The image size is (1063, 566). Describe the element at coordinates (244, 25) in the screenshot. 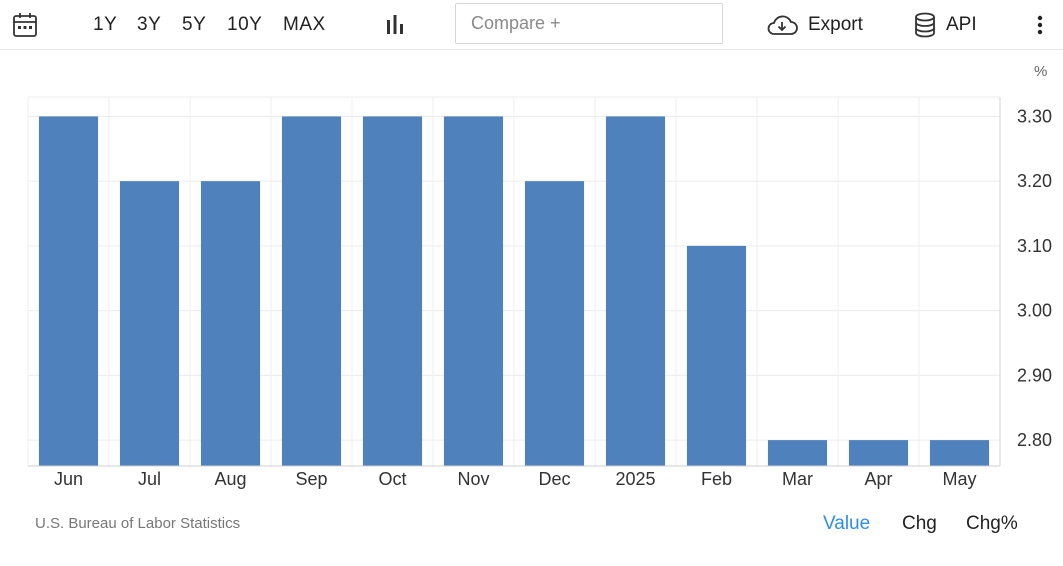

I see `range-10y-button: 10Y` at that location.